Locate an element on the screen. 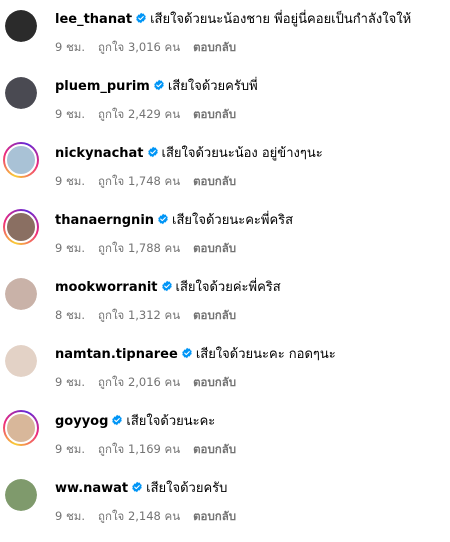  comment-meta: 9 ชม. ถูกใจ 2,429 คน ตอบกลับ is located at coordinates (152, 114).